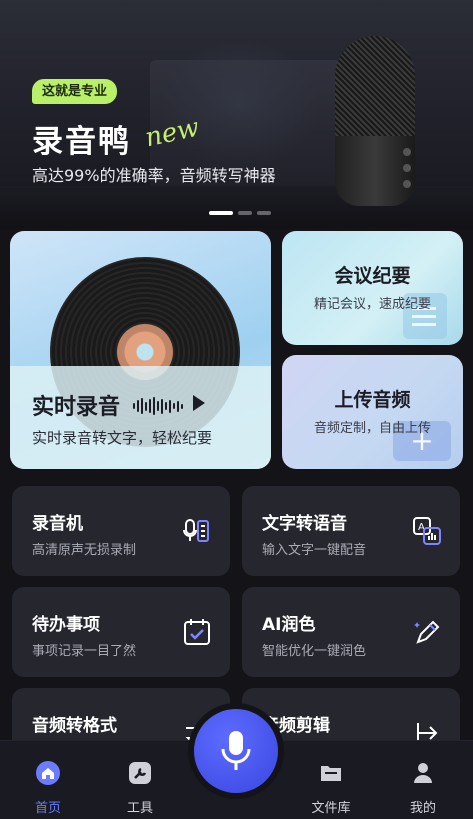 The image size is (473, 819). I want to click on microphone-illustration, so click(375, 128).